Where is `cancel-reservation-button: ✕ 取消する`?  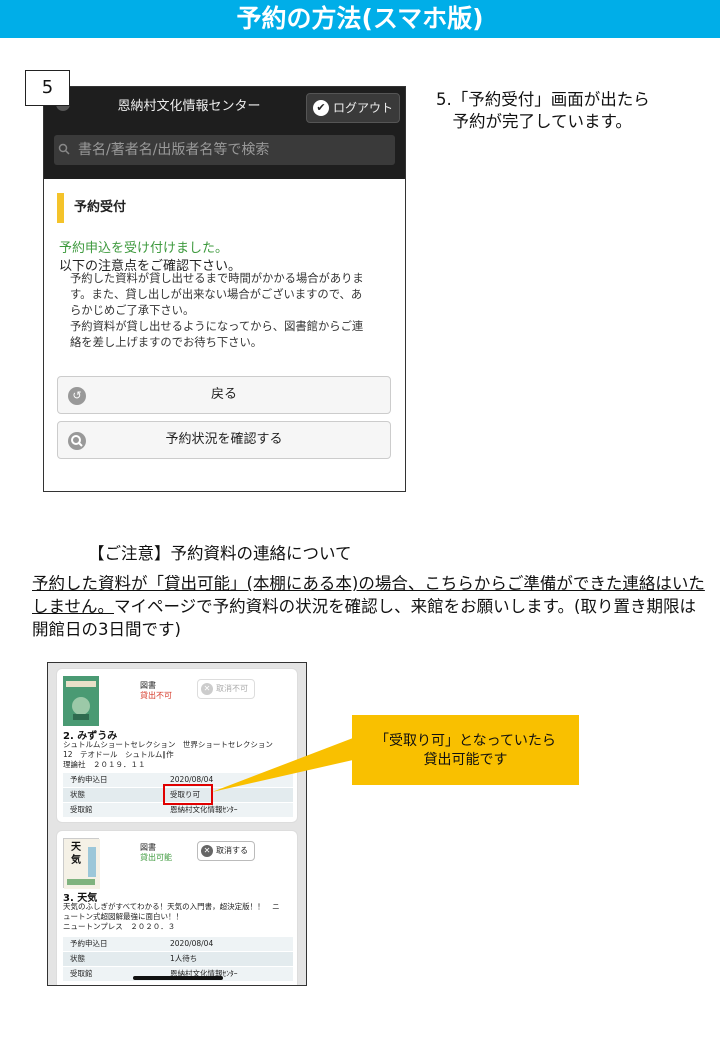 cancel-reservation-button: ✕ 取消する is located at coordinates (226, 851).